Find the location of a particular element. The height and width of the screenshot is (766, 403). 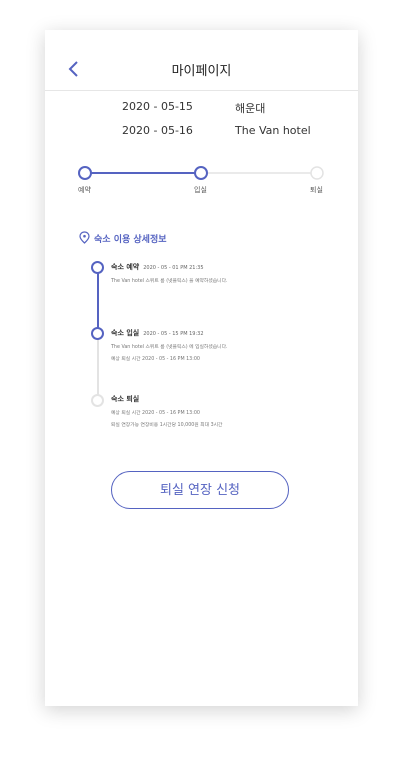

step-label-reserve: 예약 is located at coordinates (84, 190).